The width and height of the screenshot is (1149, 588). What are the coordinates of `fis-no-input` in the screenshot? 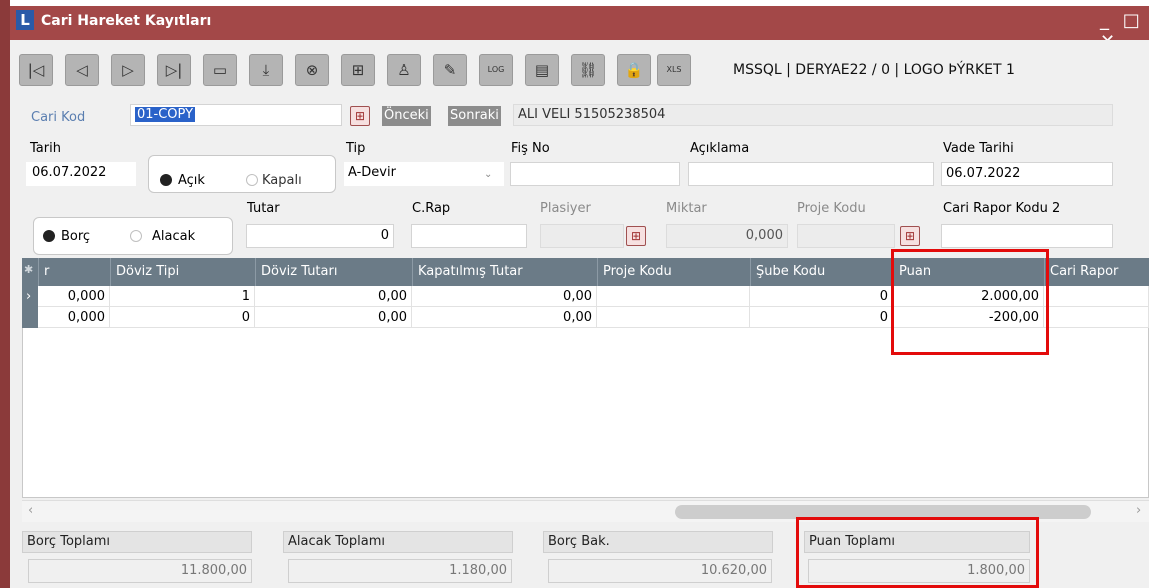 It's located at (595, 174).